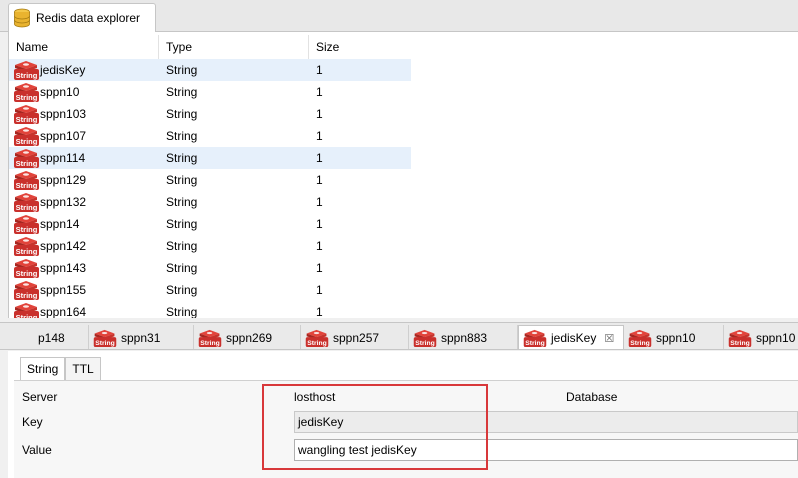 Image resolution: width=798 pixels, height=478 pixels. I want to click on column-header-type: Type, so click(234, 47).